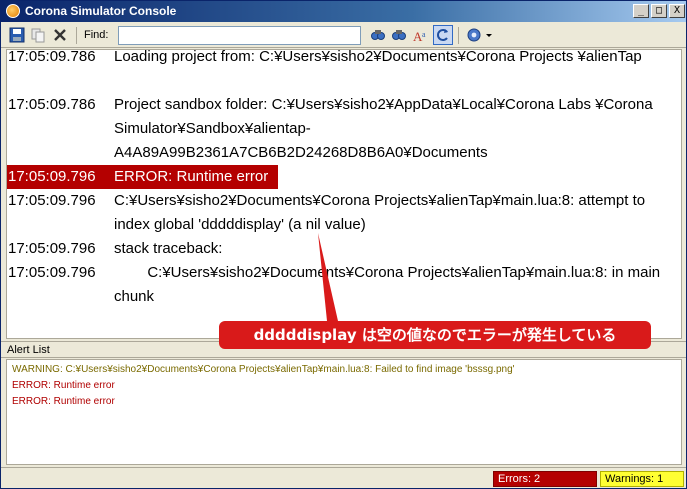  I want to click on match-case-icon: A a, so click(420, 35).